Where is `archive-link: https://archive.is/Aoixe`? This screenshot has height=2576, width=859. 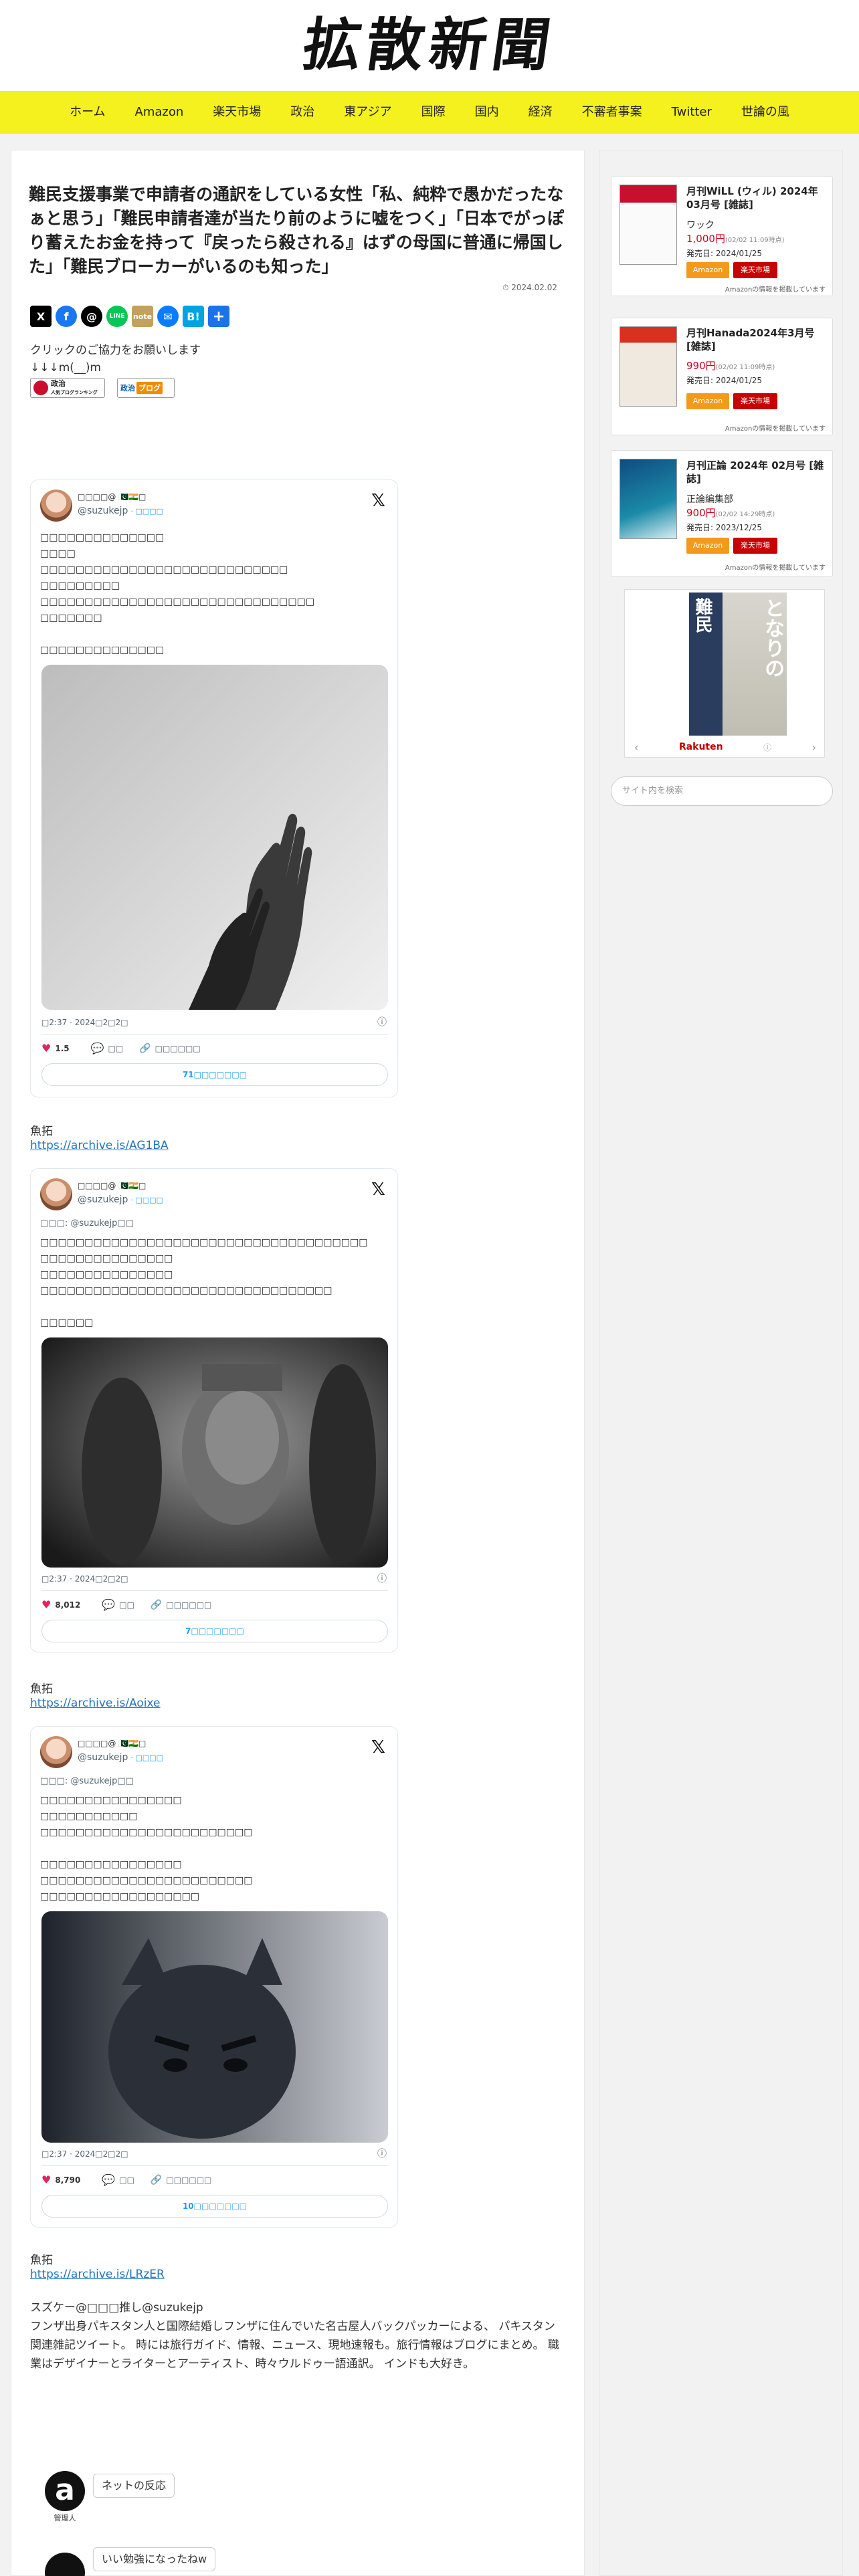
archive-link: https://archive.is/Aoixe is located at coordinates (95, 1704).